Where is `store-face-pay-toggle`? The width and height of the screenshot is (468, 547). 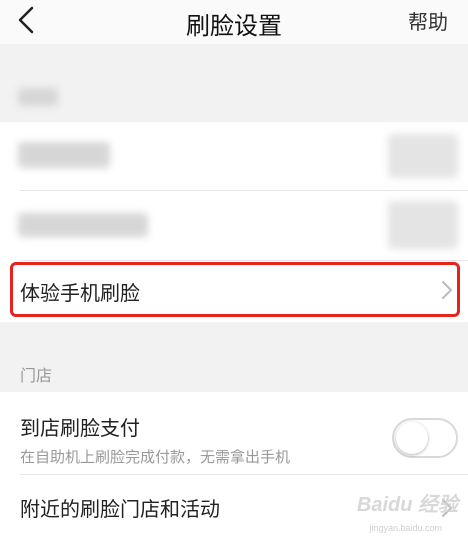
store-face-pay-toggle is located at coordinates (425, 438).